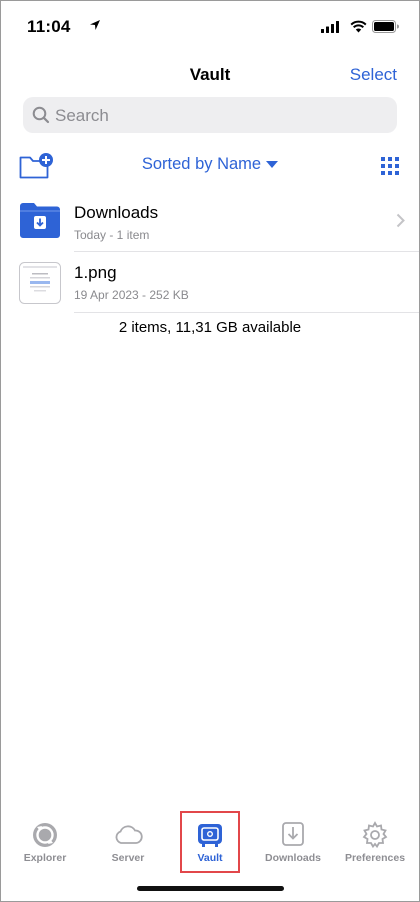 The width and height of the screenshot is (420, 902). Describe the element at coordinates (330, 27) in the screenshot. I see `cellular-signal-icon` at that location.